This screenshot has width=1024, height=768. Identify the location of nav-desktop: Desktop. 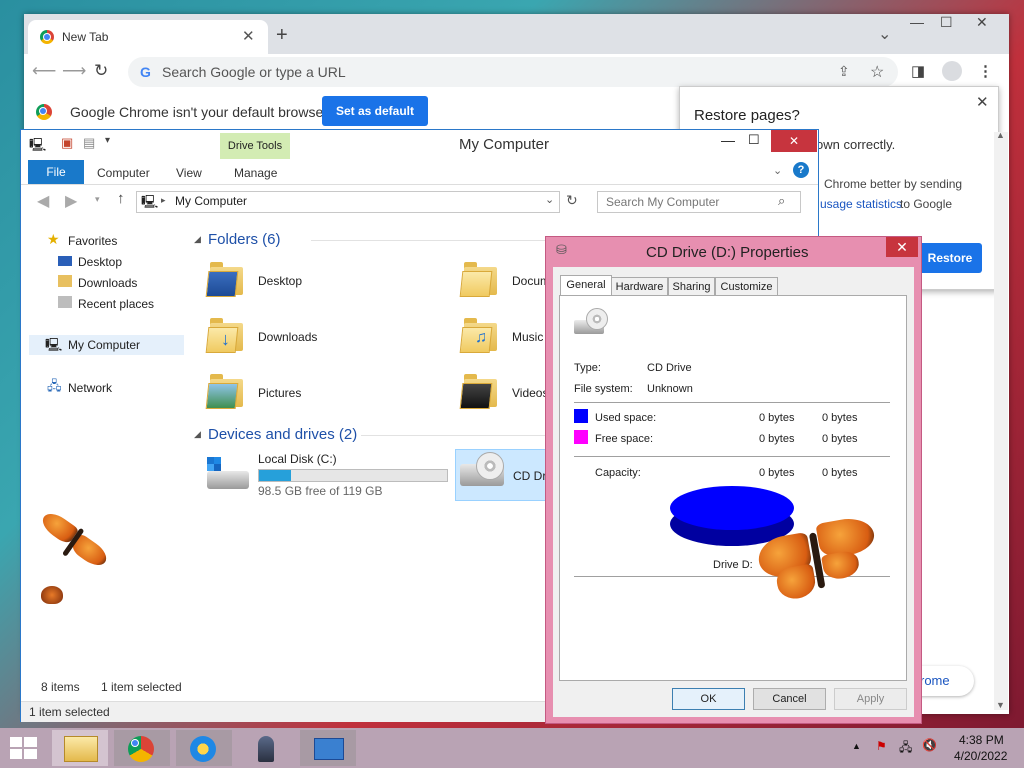
(100, 262).